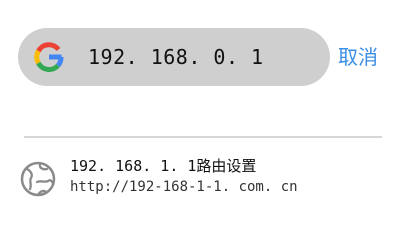  What do you see at coordinates (184, 187) in the screenshot?
I see `suggestion-url: http://192-168-1-1. com. cn` at bounding box center [184, 187].